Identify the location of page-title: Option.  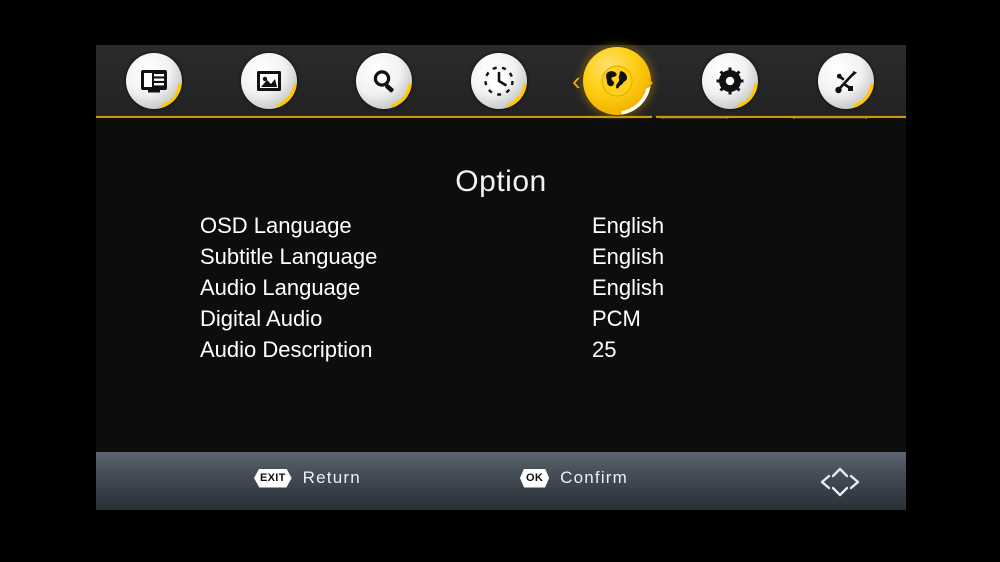
(501, 181).